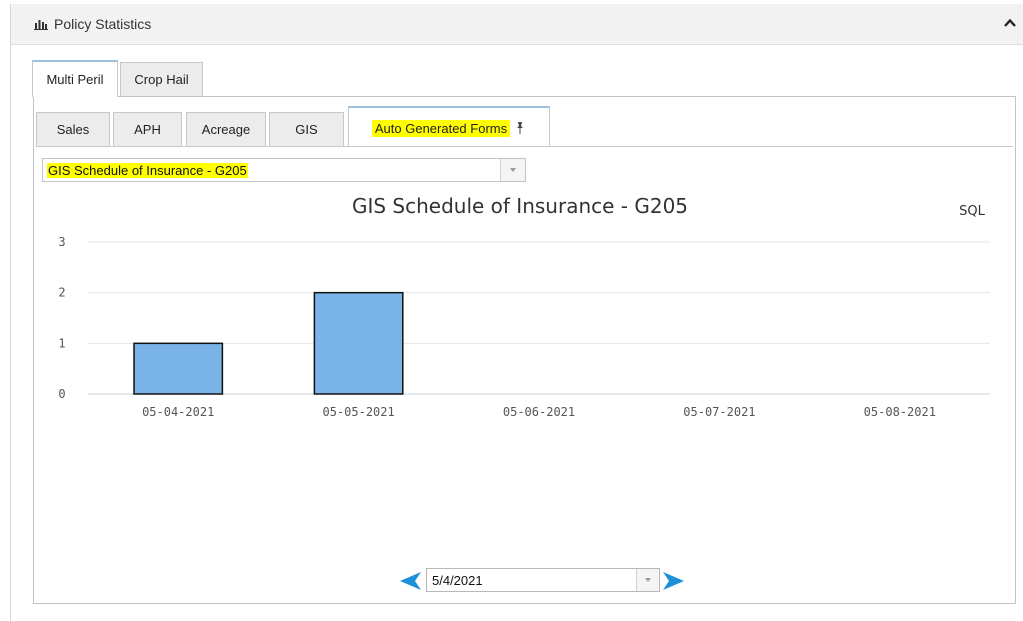  I want to click on x-tick-label: 05-04-2021, so click(178, 412).